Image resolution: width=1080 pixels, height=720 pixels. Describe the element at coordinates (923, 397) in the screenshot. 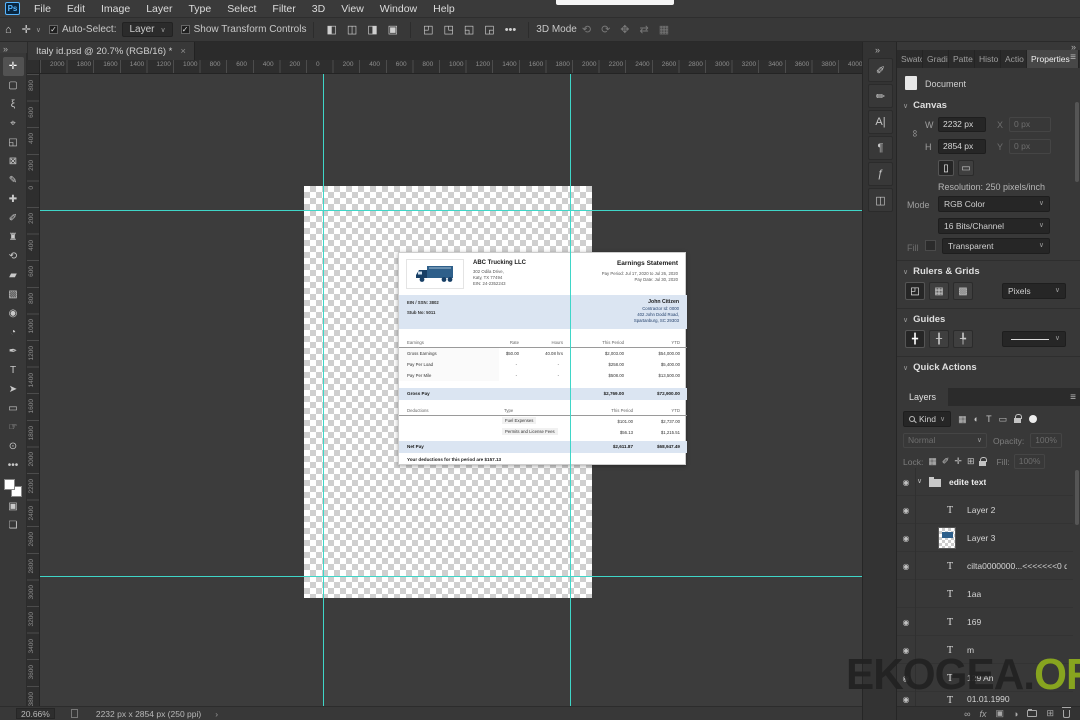

I see `tab-layers: Layers` at that location.